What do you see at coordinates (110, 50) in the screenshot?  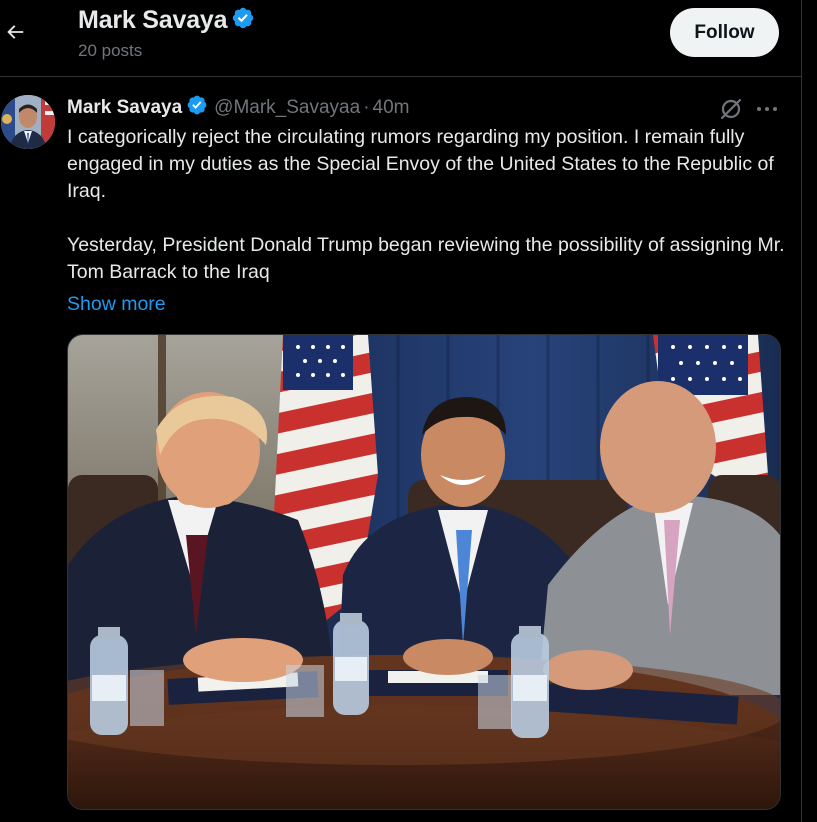 I see `posts-count: 20 posts` at bounding box center [110, 50].